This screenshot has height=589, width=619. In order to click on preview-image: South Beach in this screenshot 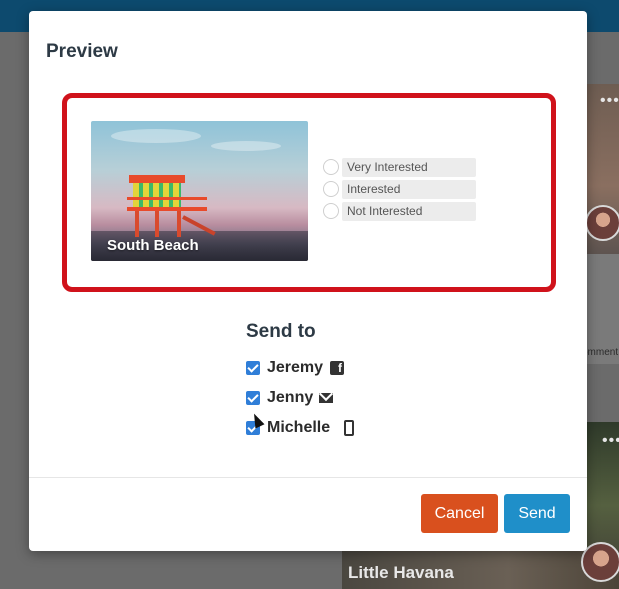, I will do `click(199, 191)`.